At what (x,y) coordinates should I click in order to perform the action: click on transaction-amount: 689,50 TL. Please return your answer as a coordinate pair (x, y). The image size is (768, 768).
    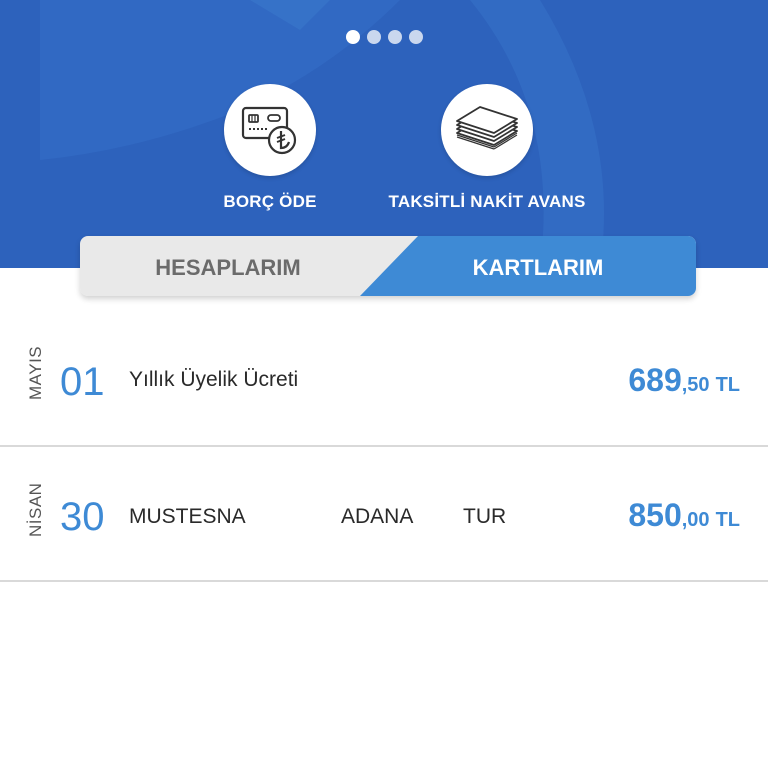
    Looking at the image, I should click on (684, 380).